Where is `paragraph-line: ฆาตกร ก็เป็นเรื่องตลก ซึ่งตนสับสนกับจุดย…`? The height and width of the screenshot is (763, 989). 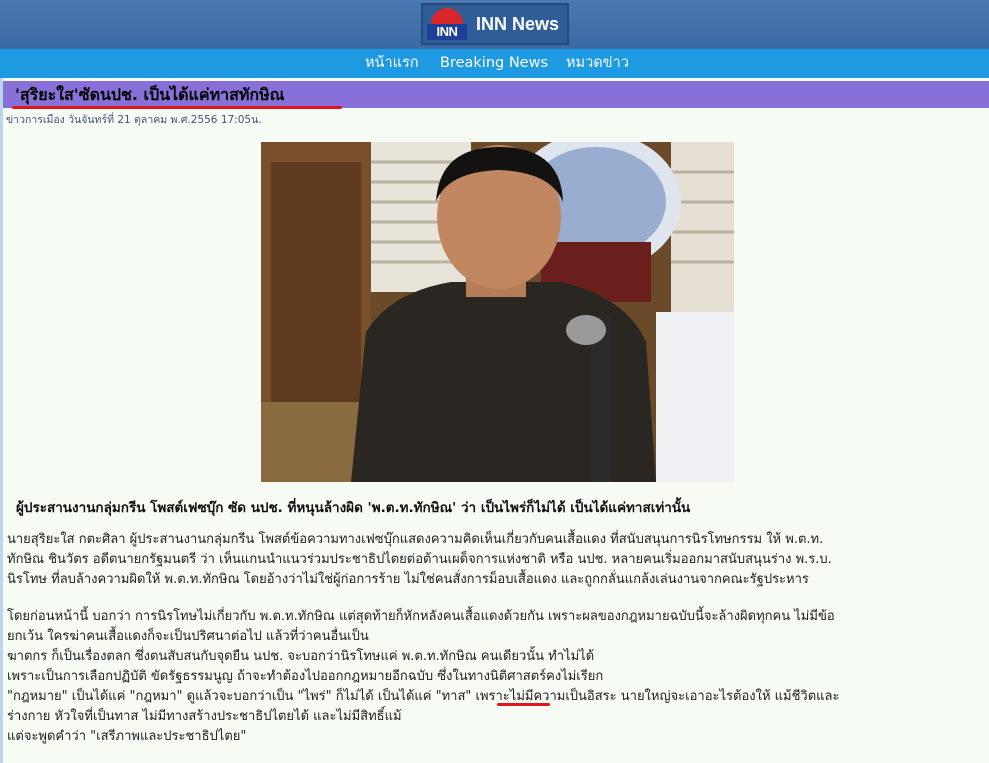
paragraph-line: ฆาตกร ก็เป็นเรื่องตลก ซึ่งตนสับสนกับจุดย… is located at coordinates (301, 656).